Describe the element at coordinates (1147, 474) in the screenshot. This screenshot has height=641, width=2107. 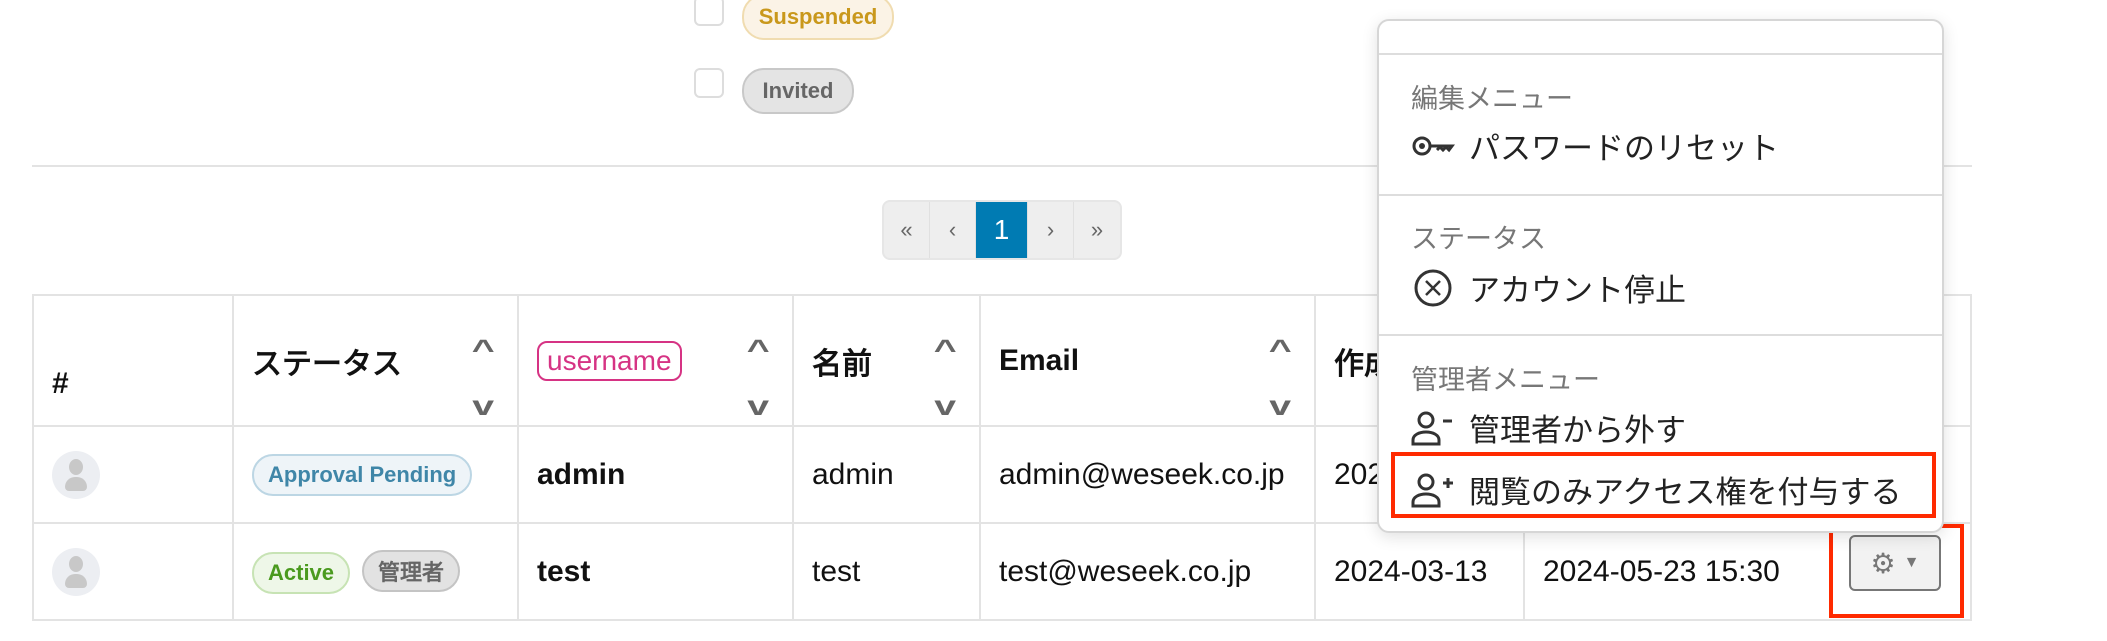
I see `email-cell: admin@weseek.co.jp` at that location.